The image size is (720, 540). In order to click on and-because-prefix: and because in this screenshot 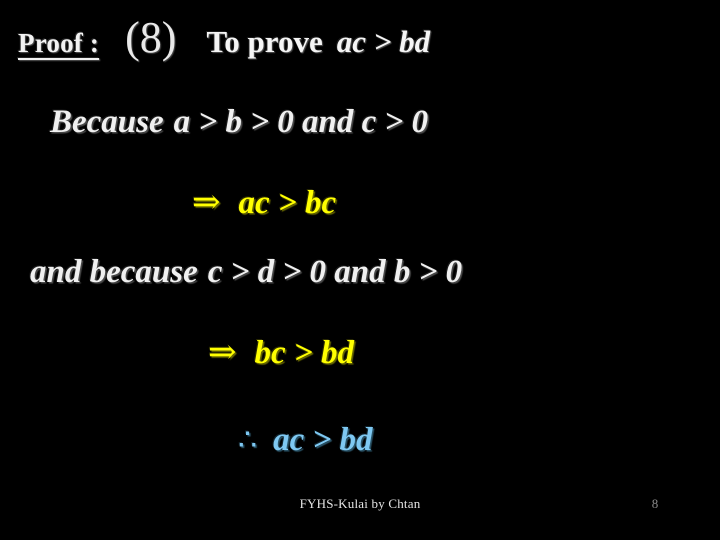, I will do `click(114, 272)`.